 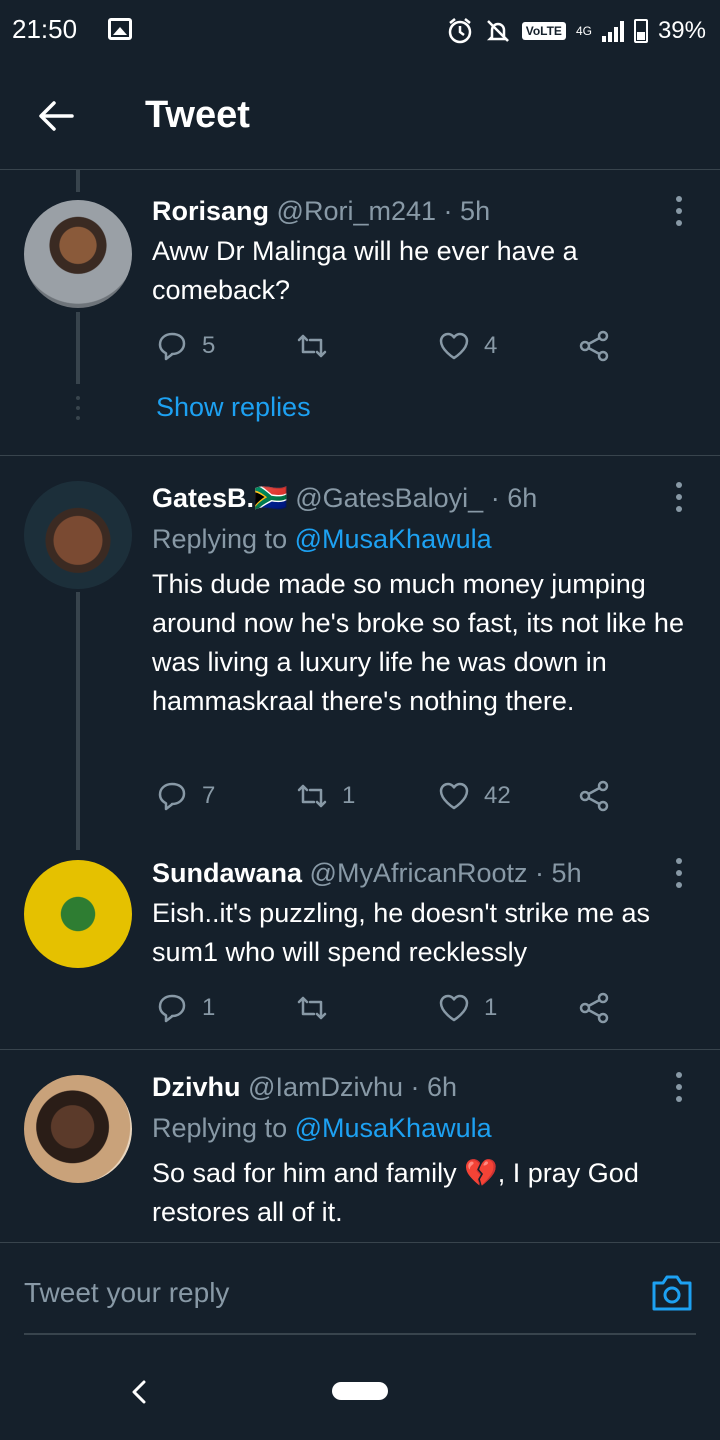 I want to click on status-icons: VoLTE 4G 39%, so click(x=576, y=31).